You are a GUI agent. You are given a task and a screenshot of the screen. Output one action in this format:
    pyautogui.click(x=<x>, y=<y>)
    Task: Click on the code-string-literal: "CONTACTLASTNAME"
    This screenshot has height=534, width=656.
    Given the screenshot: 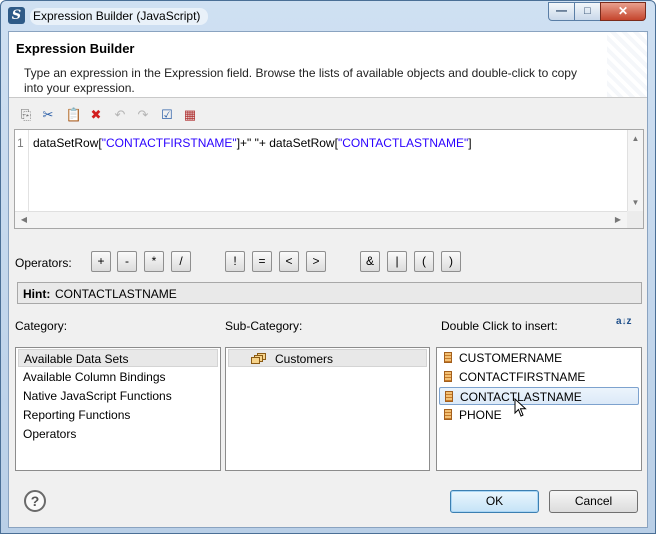 What is the action you would take?
    pyautogui.click(x=403, y=143)
    